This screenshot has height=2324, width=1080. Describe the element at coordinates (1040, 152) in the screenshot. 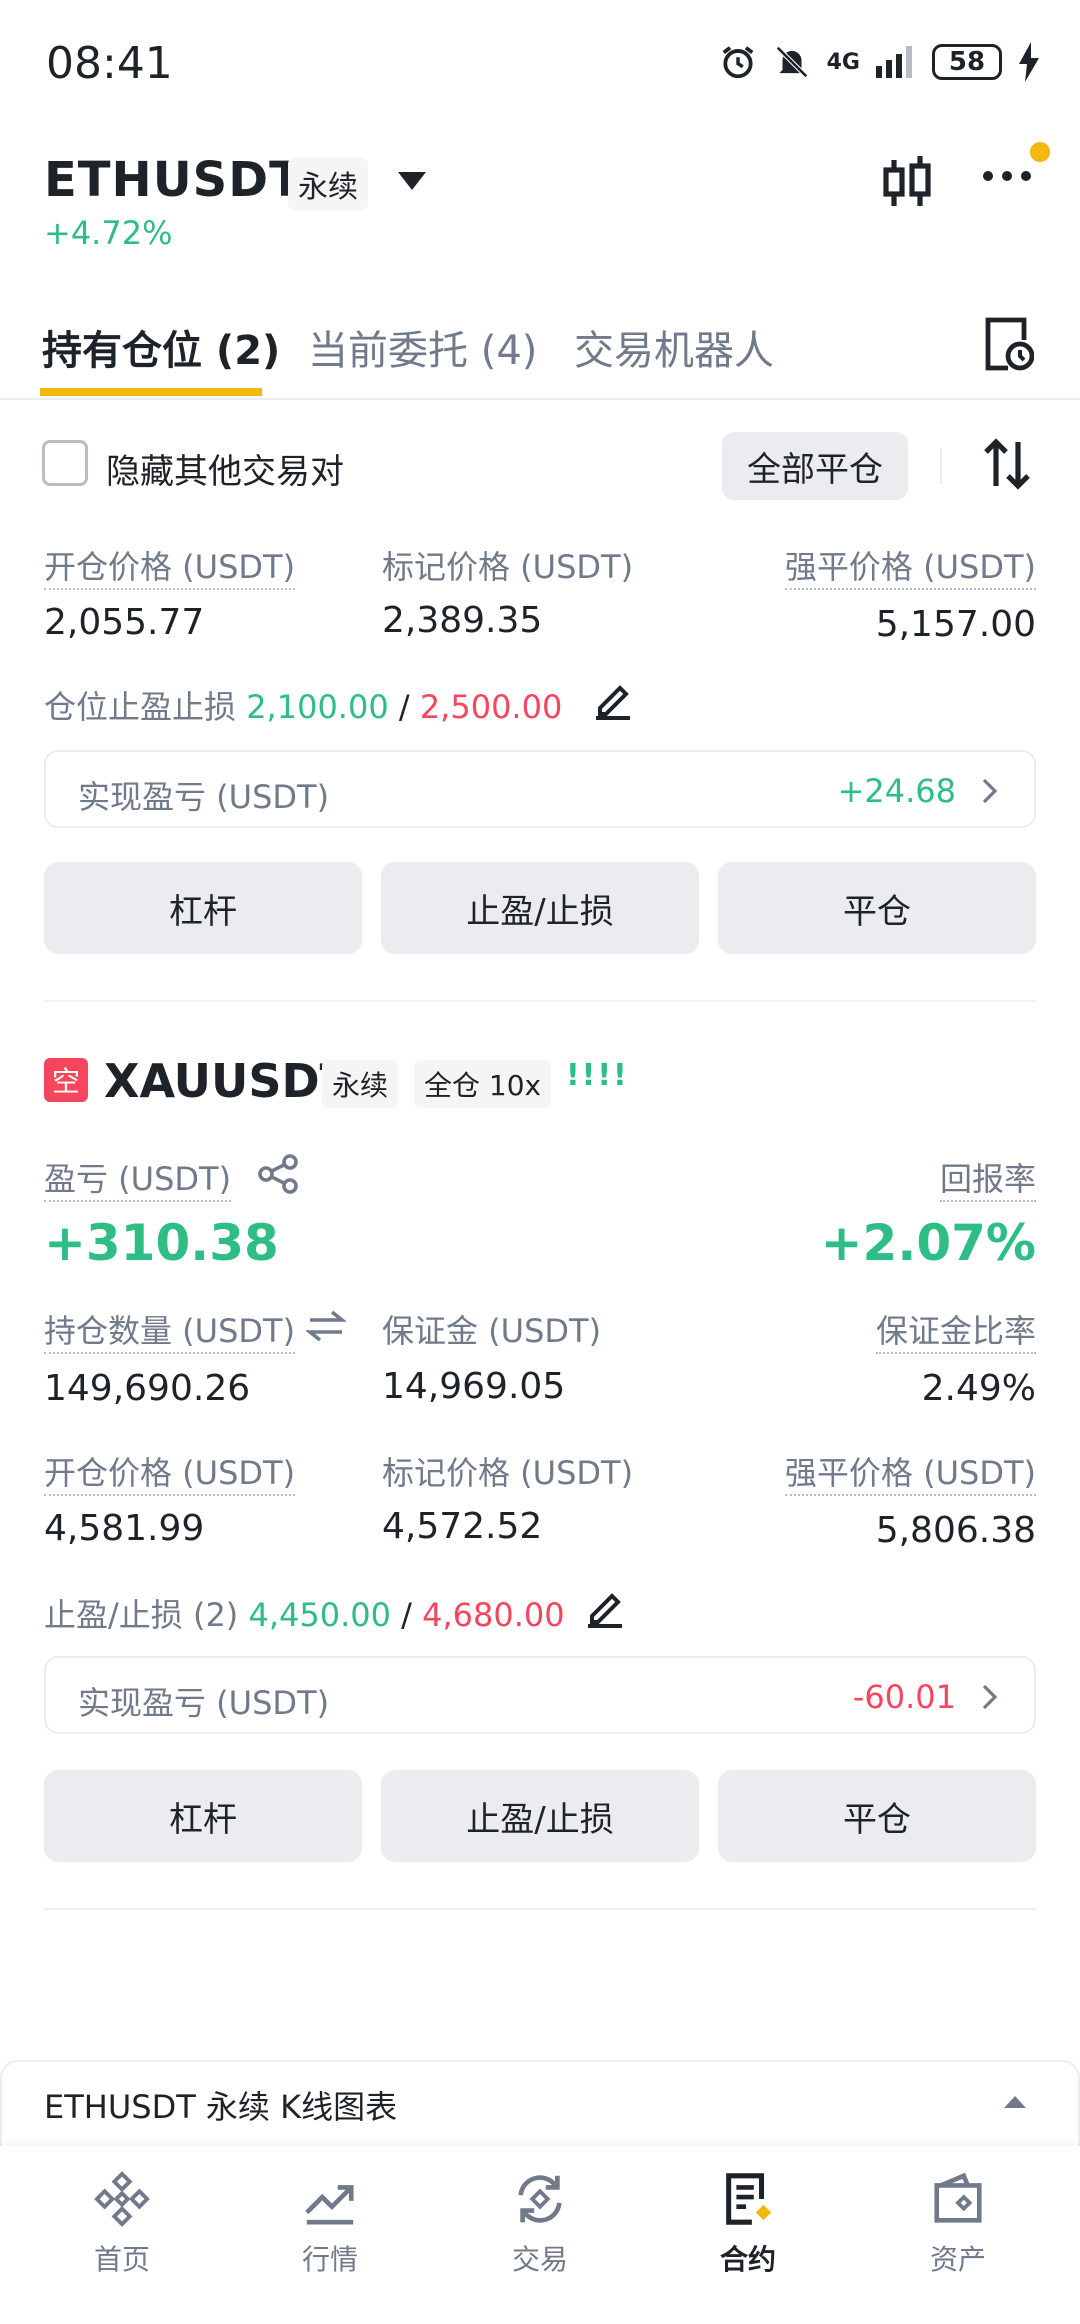

I see `notification-dot` at that location.